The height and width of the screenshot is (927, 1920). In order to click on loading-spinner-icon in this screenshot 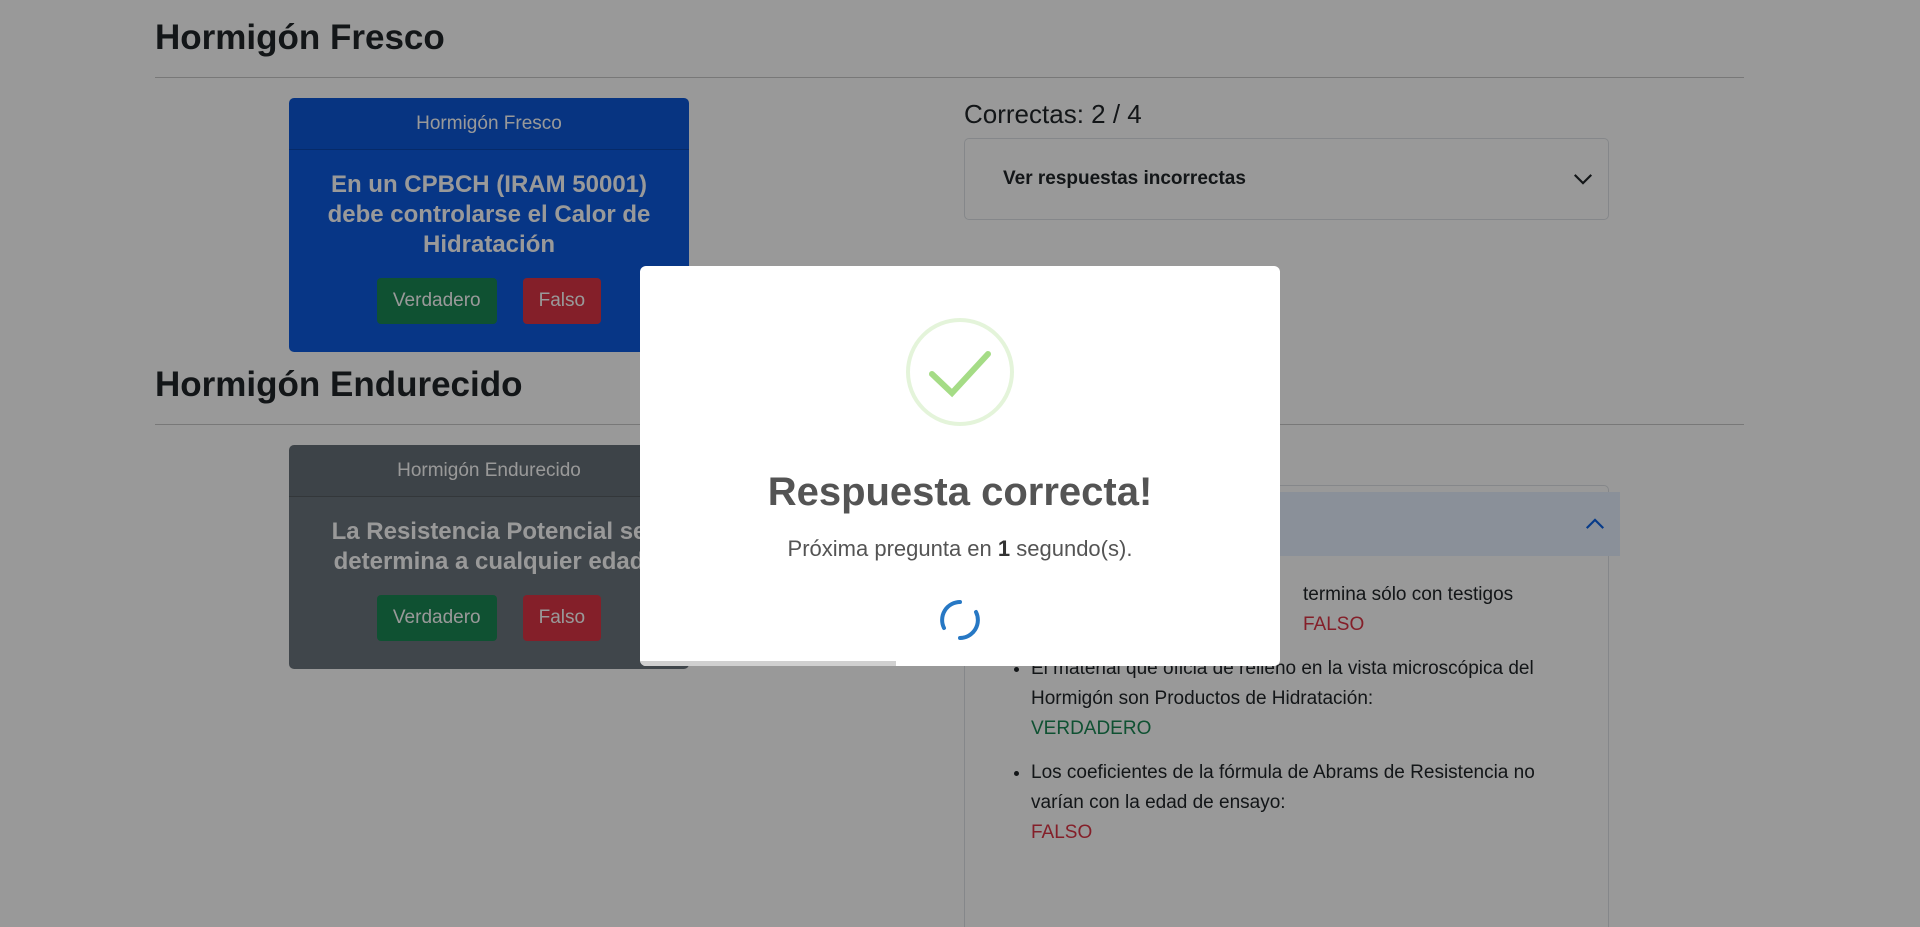, I will do `click(960, 620)`.